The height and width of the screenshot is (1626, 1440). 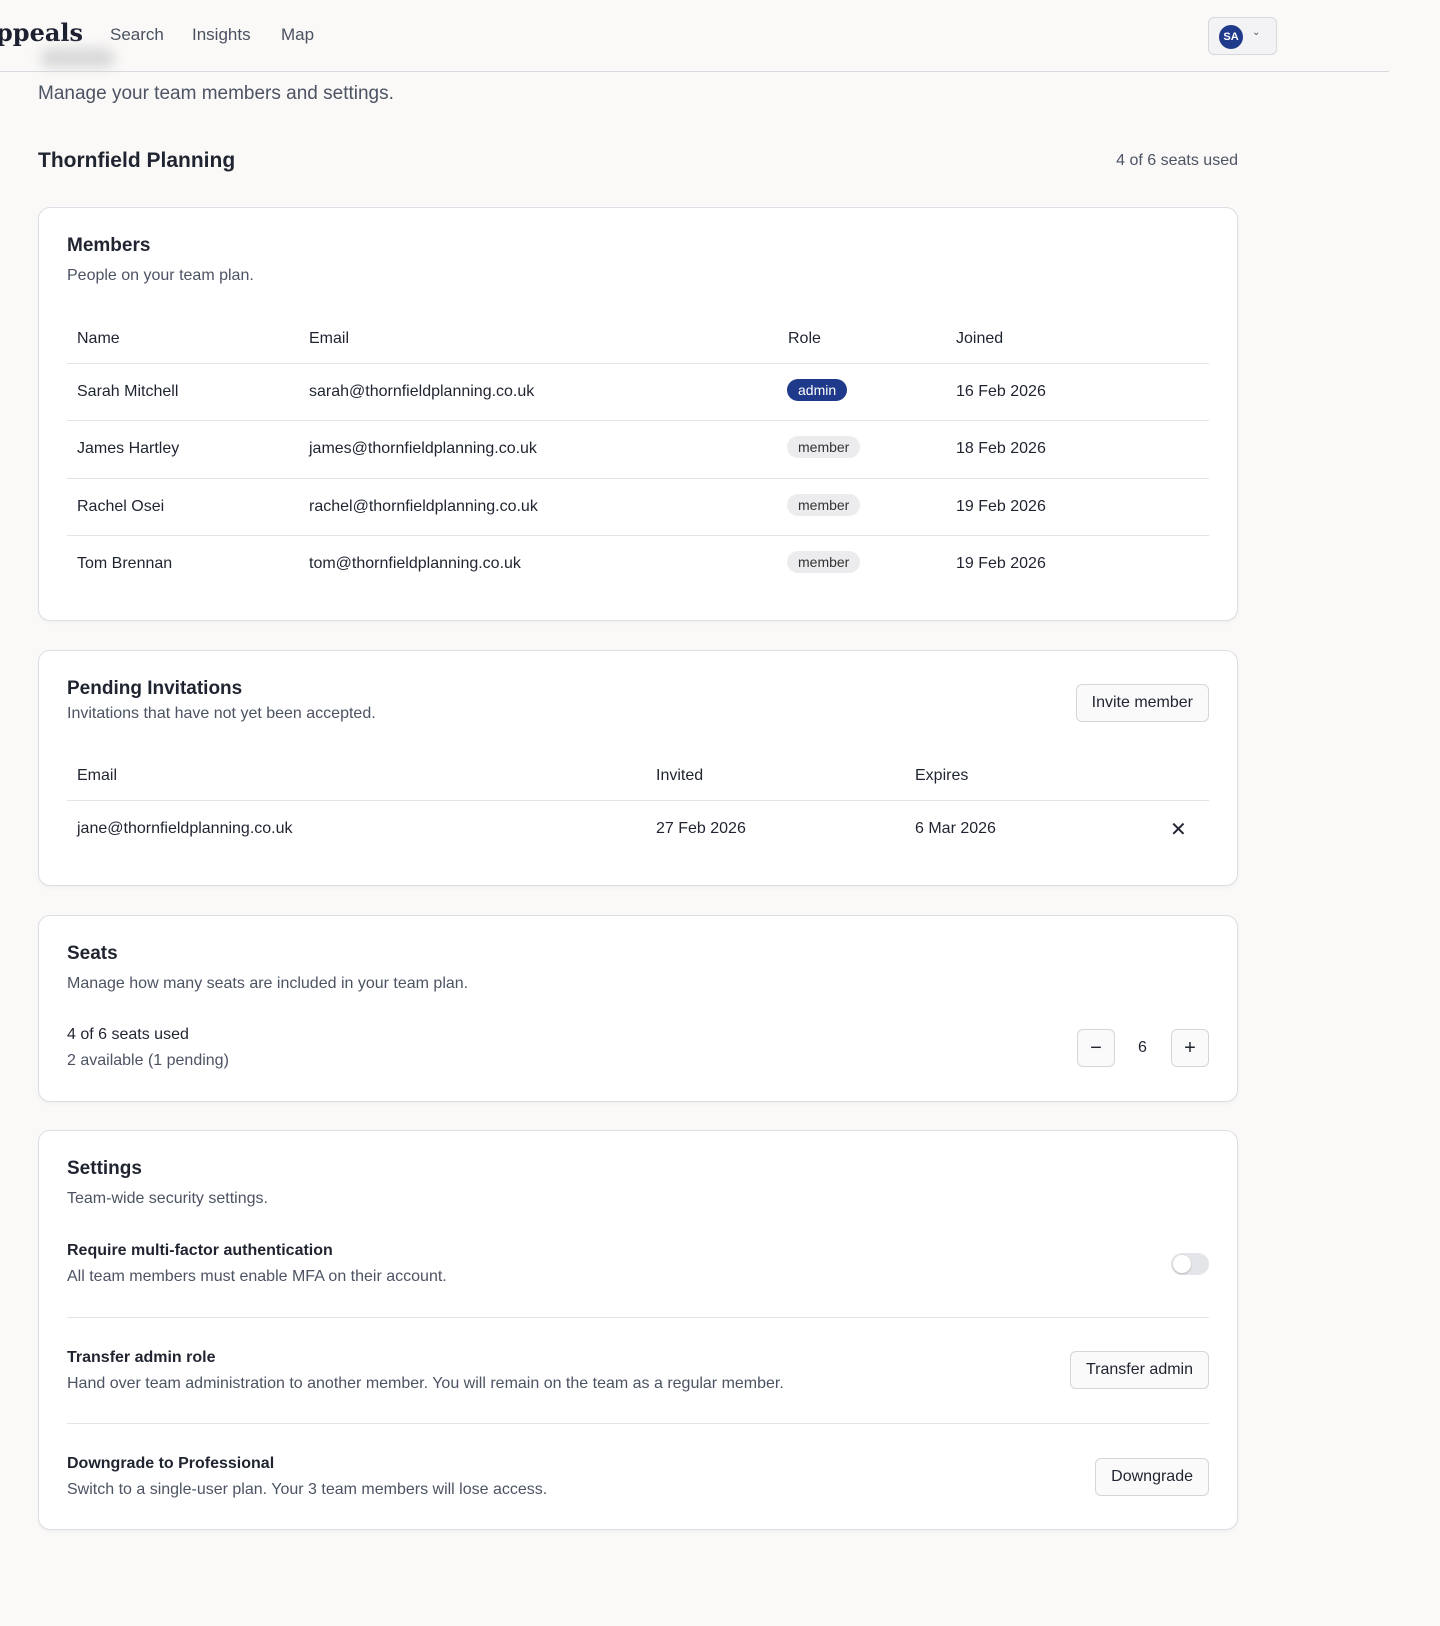 I want to click on member-joined: 18 Feb 2026, so click(x=1001, y=448).